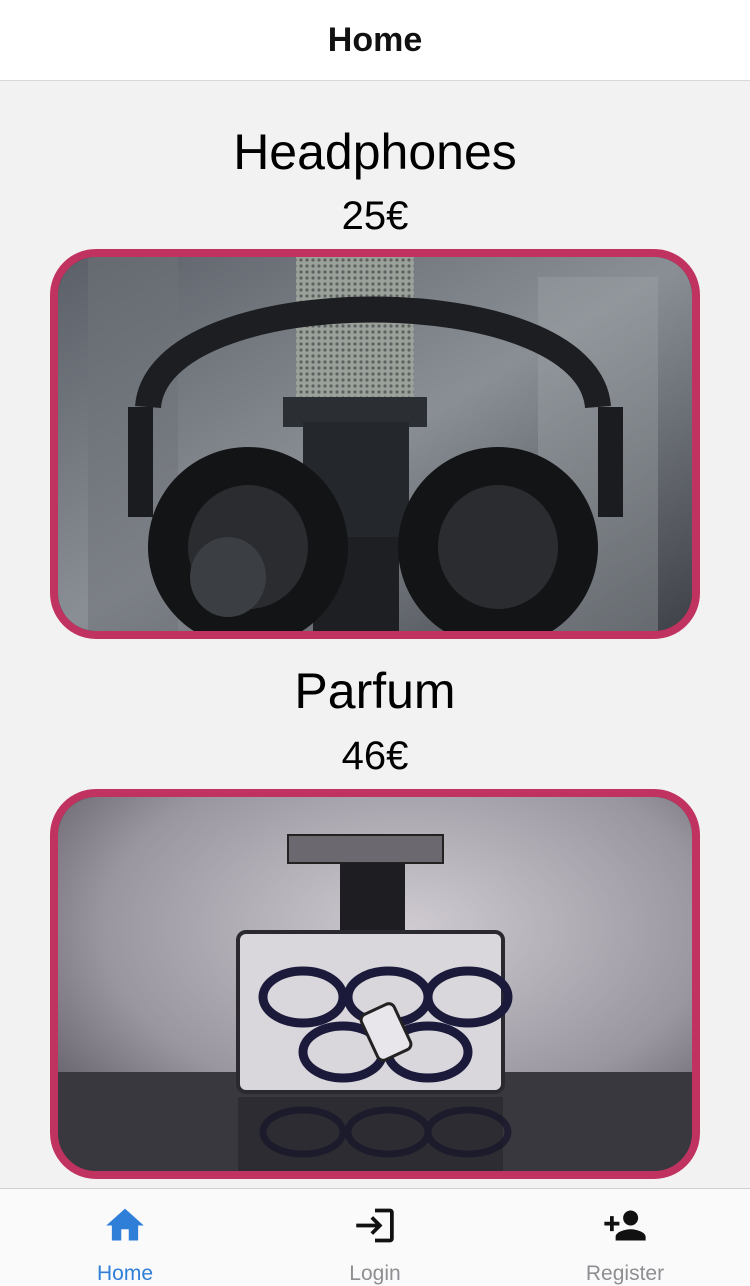 The width and height of the screenshot is (750, 1286). I want to click on nav-header: Home, so click(375, 40).